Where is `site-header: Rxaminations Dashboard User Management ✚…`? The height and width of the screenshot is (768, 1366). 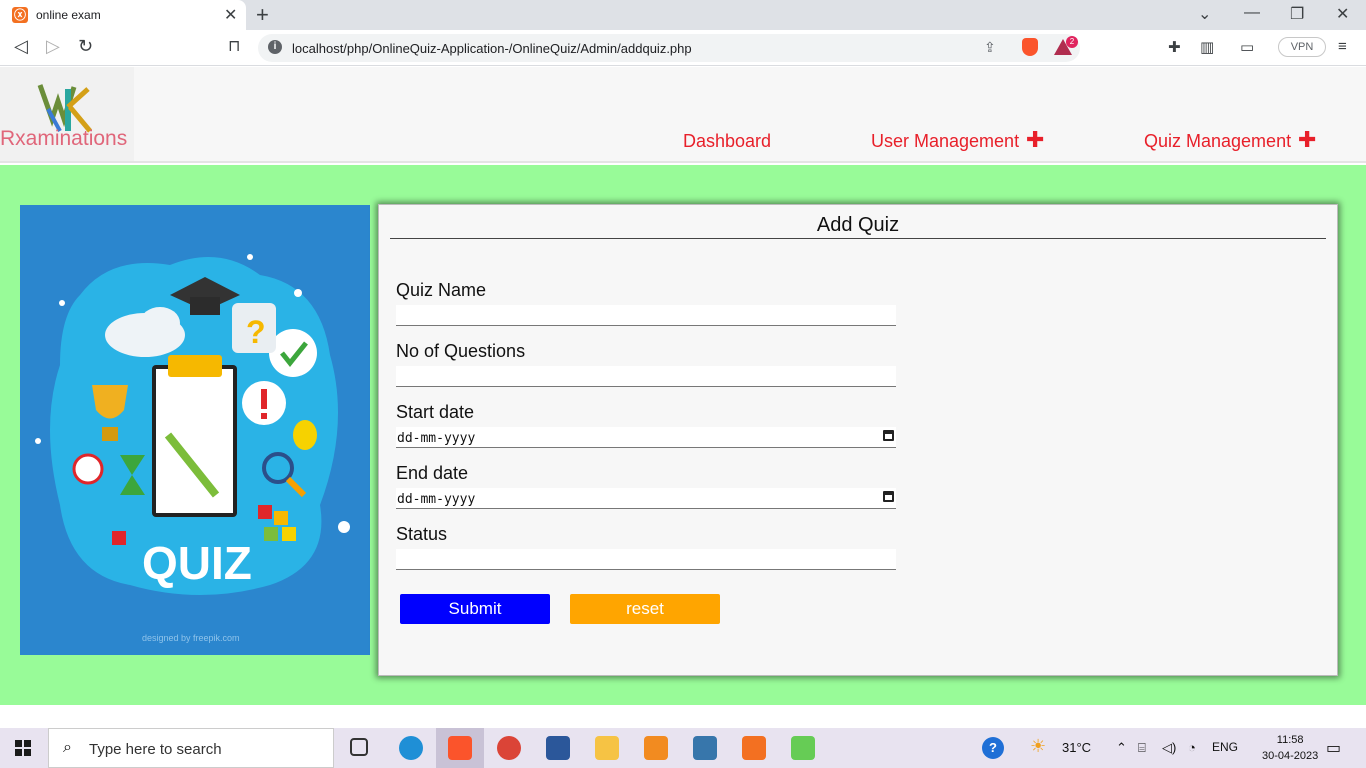 site-header: Rxaminations Dashboard User Management ✚… is located at coordinates (683, 115).